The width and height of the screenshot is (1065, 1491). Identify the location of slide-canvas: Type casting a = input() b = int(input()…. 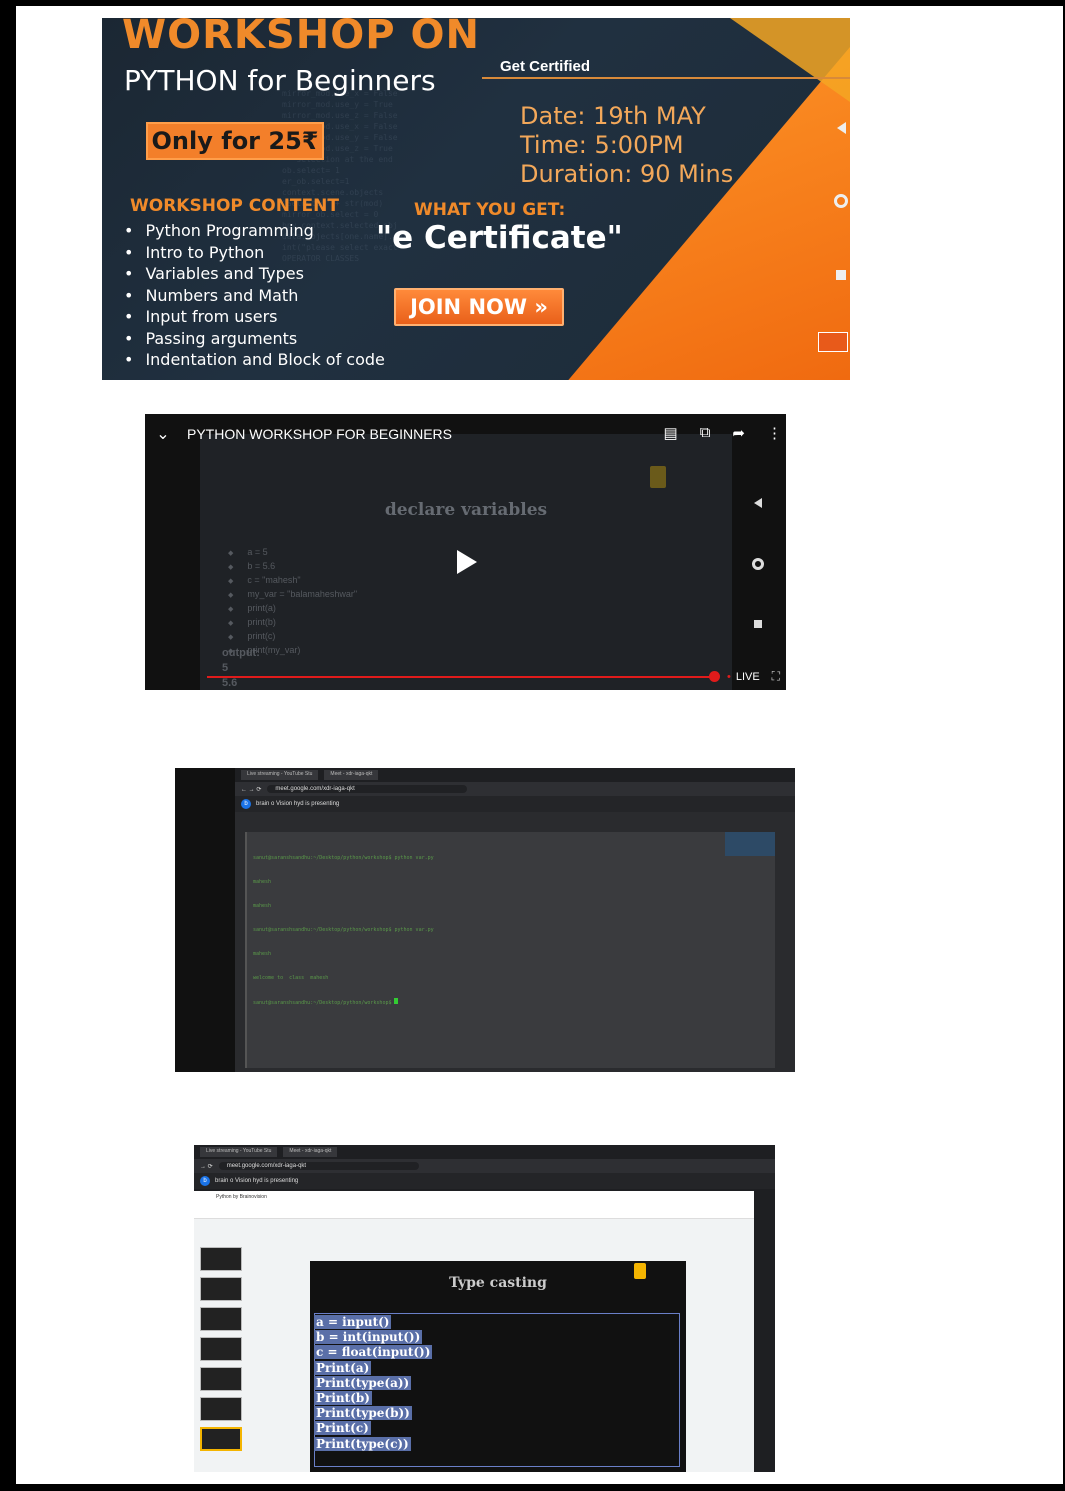
(498, 1366).